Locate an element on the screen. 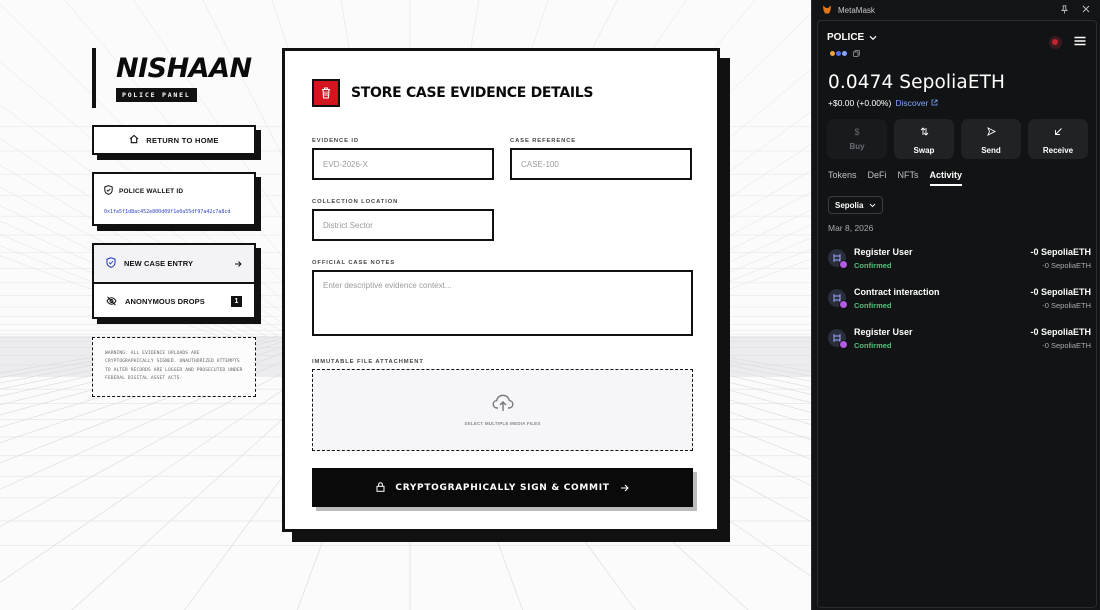 The height and width of the screenshot is (610, 1100). swap-label: Swap is located at coordinates (924, 150).